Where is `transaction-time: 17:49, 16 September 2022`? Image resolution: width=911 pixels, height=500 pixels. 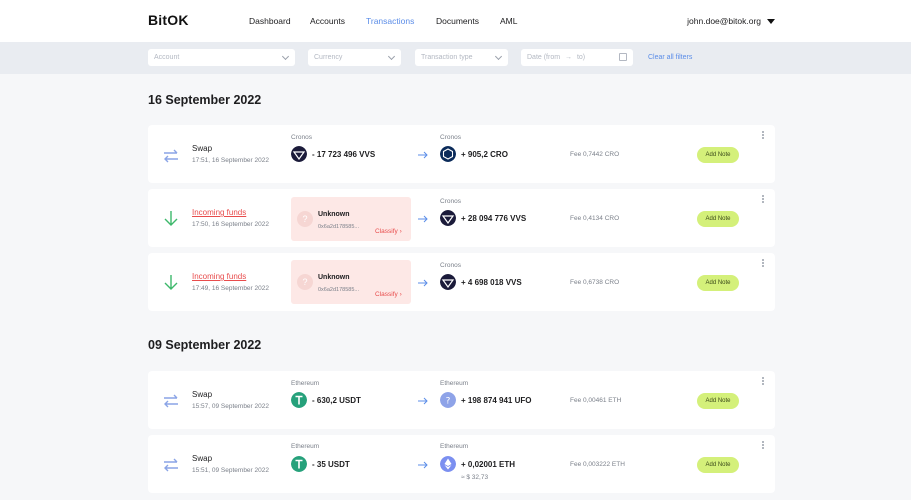
transaction-time: 17:49, 16 September 2022 is located at coordinates (230, 288).